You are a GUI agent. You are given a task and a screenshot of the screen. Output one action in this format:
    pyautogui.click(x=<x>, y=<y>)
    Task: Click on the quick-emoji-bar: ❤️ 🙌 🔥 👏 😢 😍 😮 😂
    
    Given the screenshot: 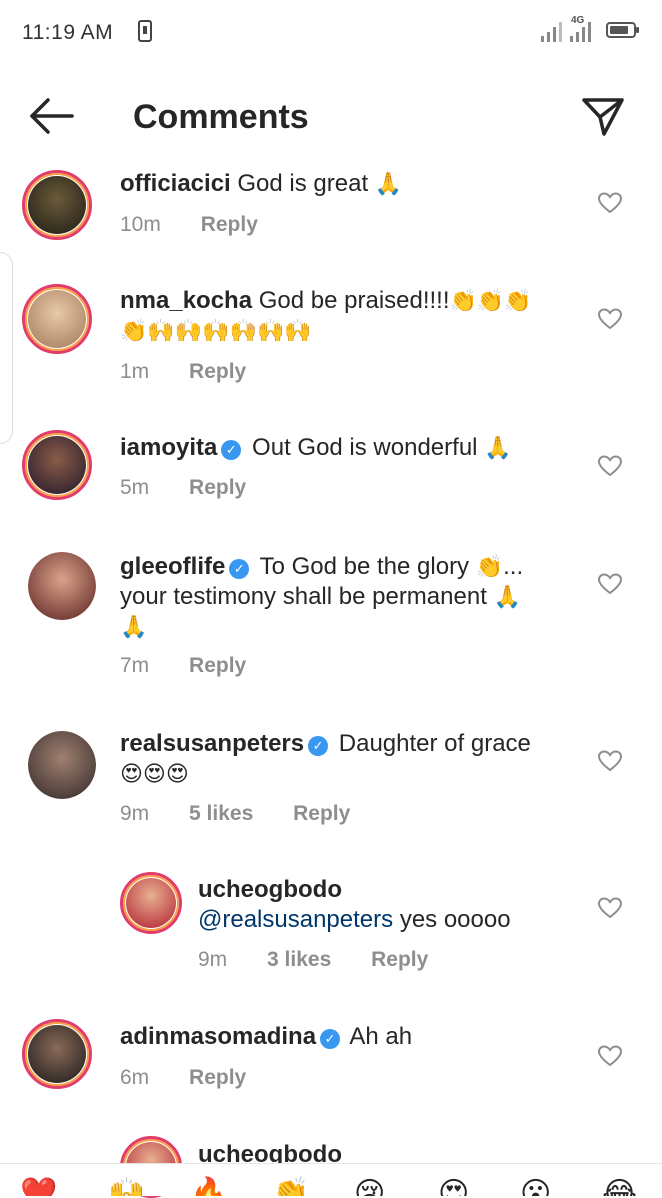 What is the action you would take?
    pyautogui.click(x=331, y=1179)
    